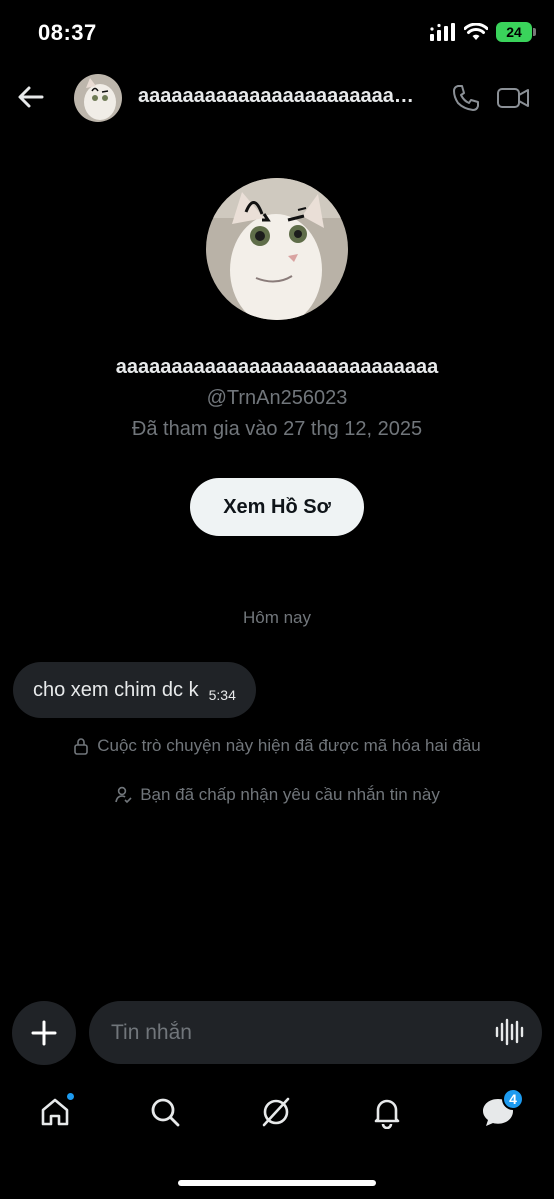 The width and height of the screenshot is (554, 1199). What do you see at coordinates (67, 32) in the screenshot?
I see `status-time: 08:37` at bounding box center [67, 32].